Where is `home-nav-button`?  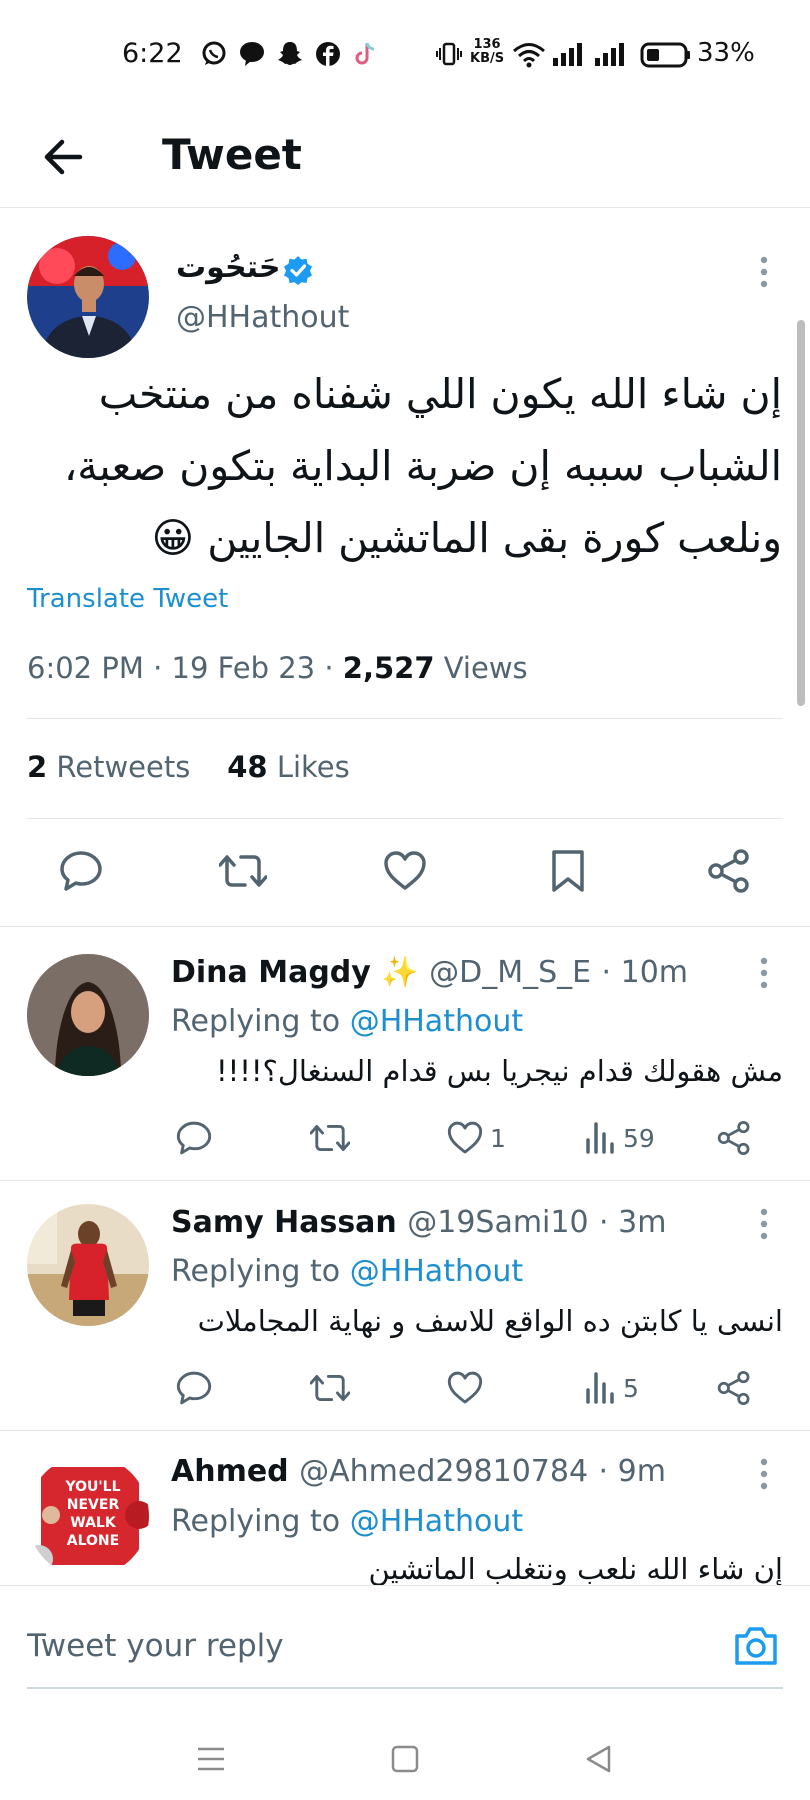
home-nav-button is located at coordinates (405, 1759).